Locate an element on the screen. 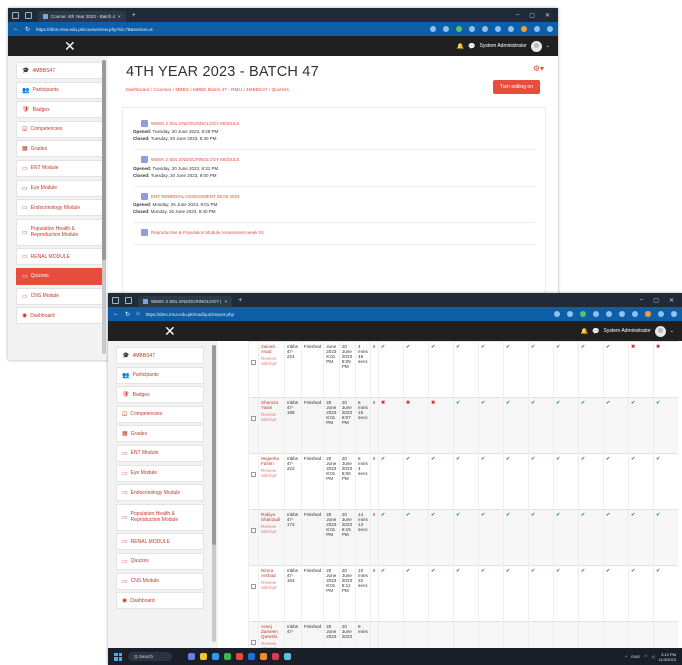  gear-icon: ⚙▾ is located at coordinates (538, 68).